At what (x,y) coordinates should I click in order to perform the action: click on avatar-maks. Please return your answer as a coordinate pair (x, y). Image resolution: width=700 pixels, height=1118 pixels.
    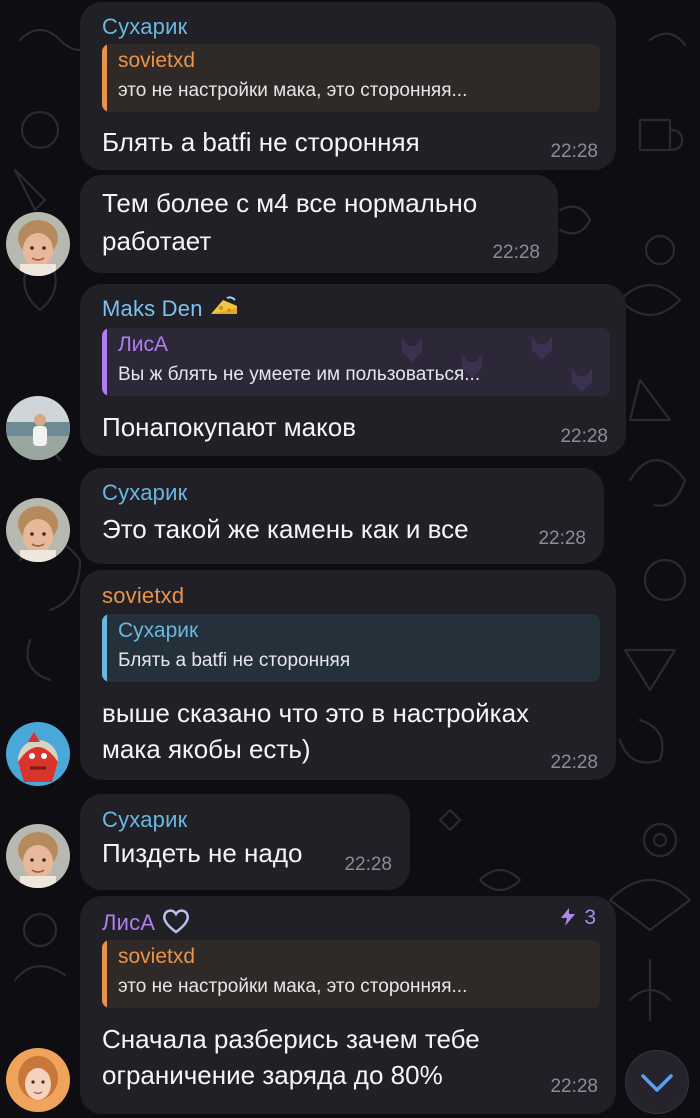
    Looking at the image, I should click on (38, 428).